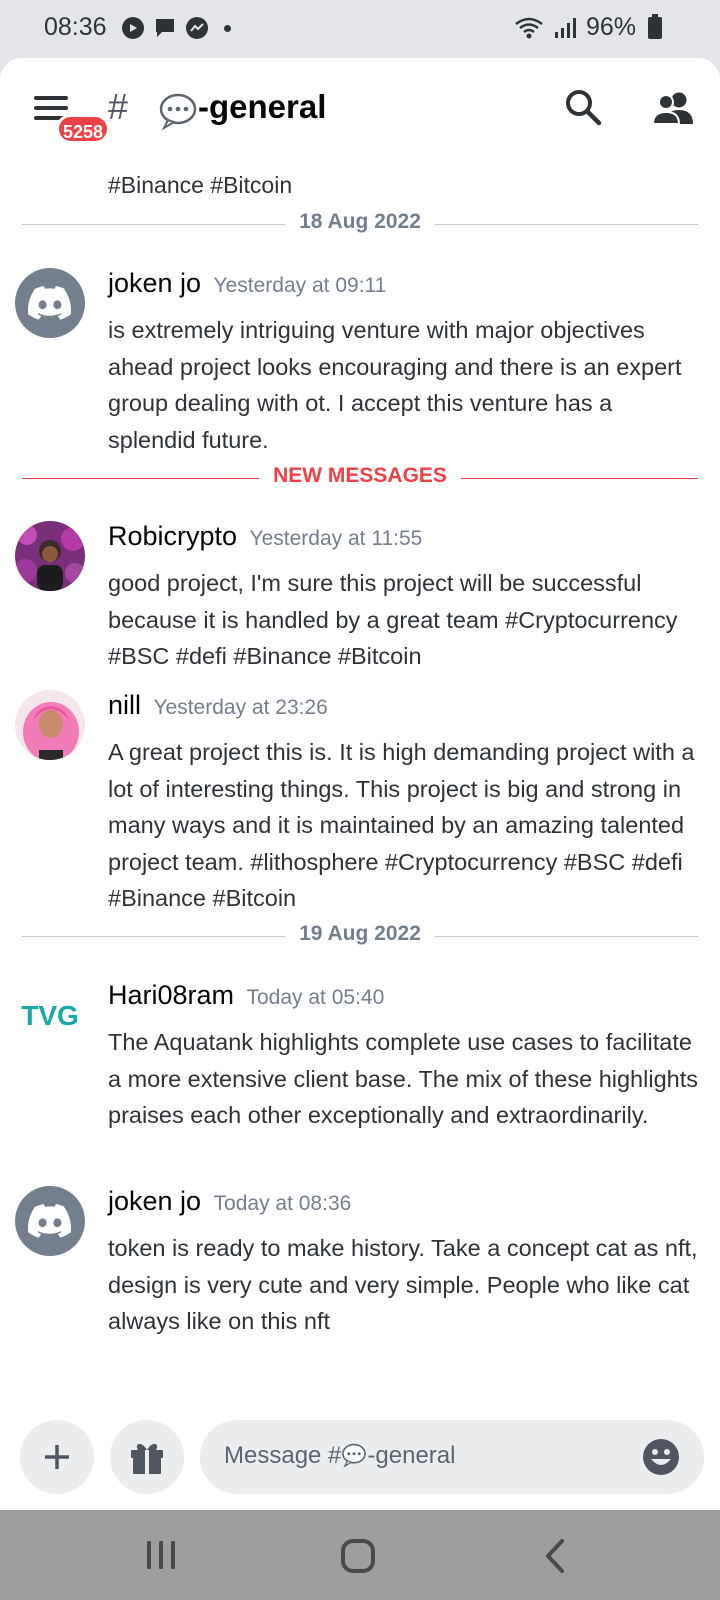 The image size is (720, 1600). I want to click on date-divider: 19 Aug 2022, so click(360, 937).